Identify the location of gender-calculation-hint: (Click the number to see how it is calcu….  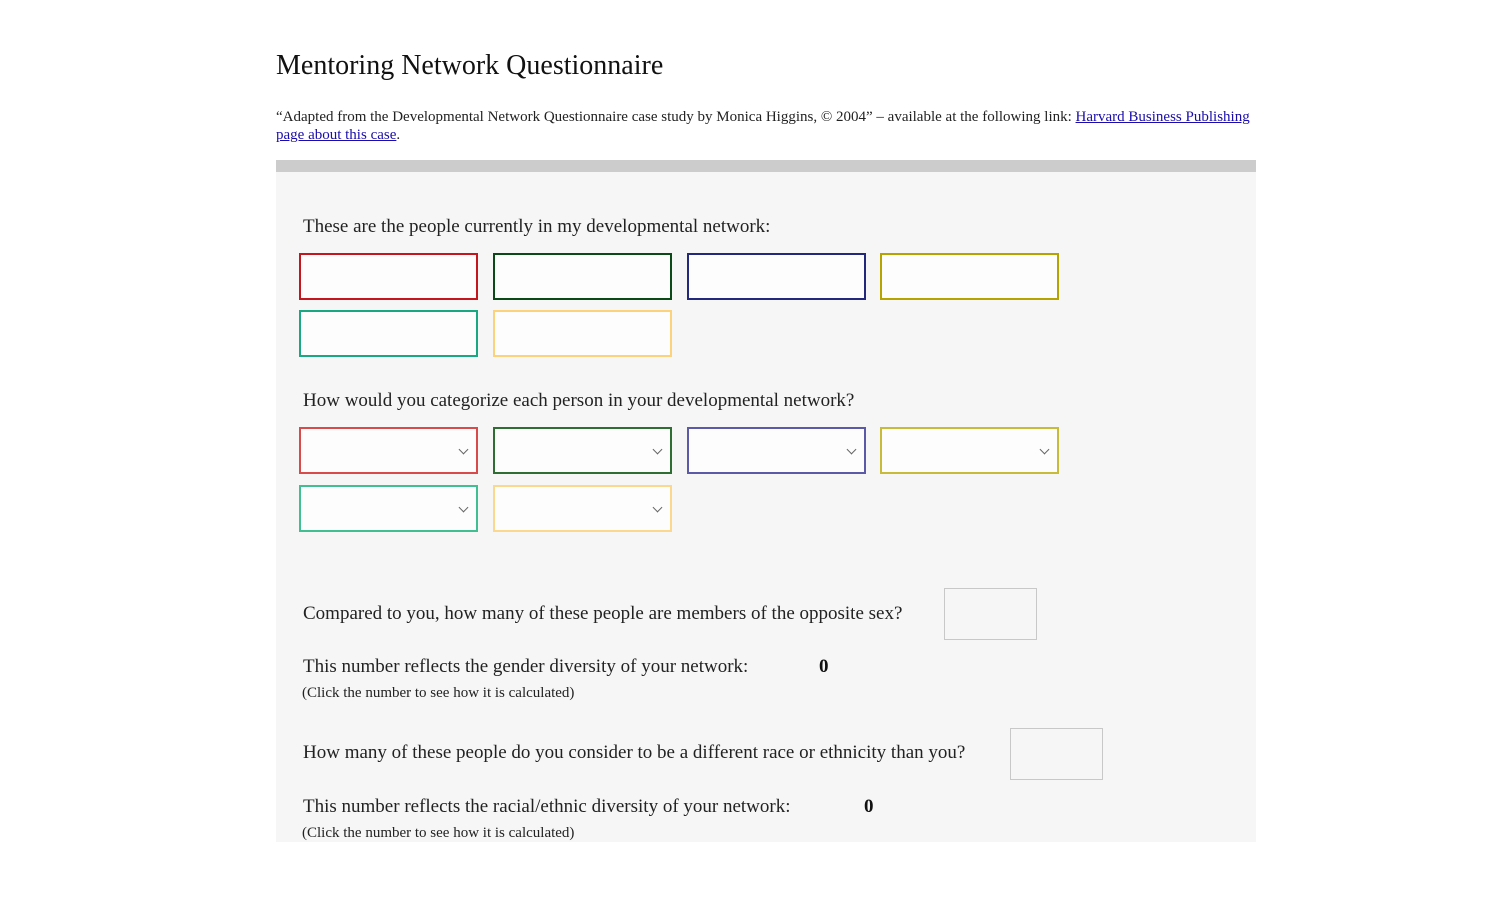
(438, 693).